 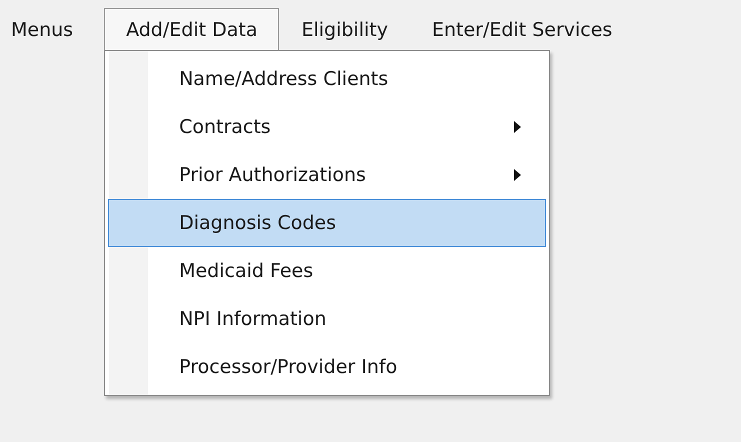 I want to click on menu-item: Contracts, so click(x=327, y=127).